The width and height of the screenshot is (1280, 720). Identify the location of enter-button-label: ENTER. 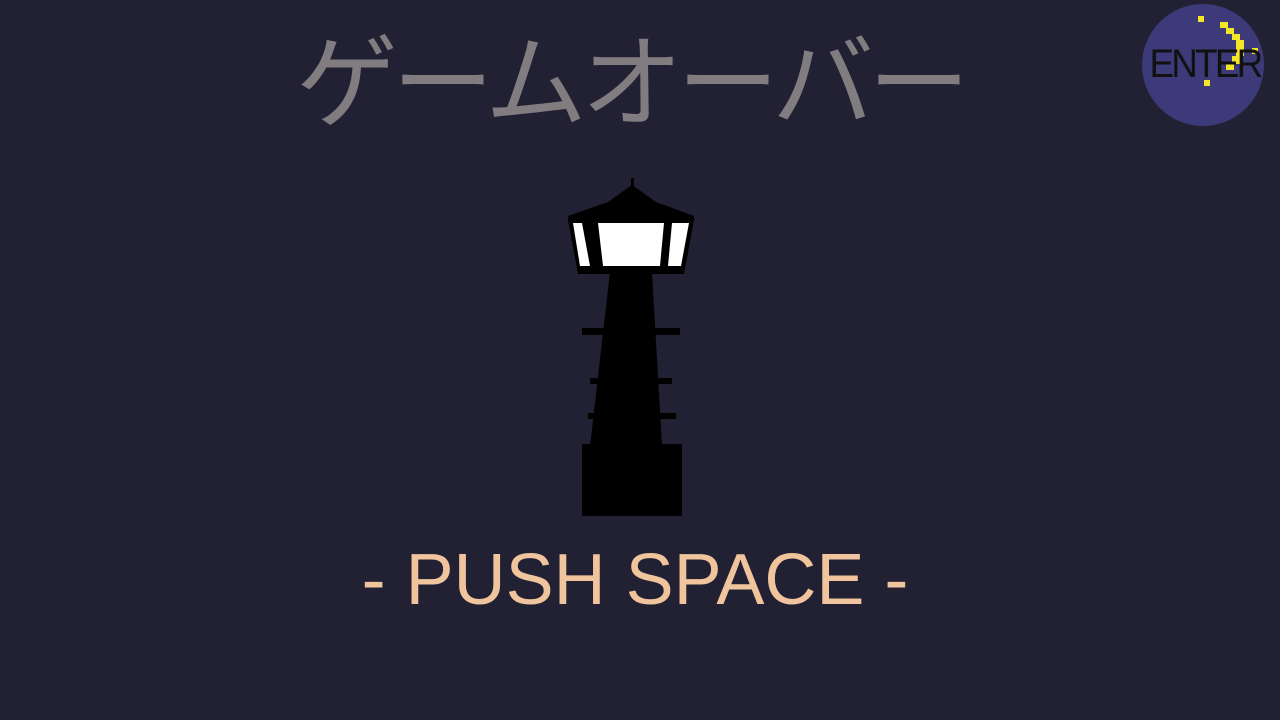
(1206, 64).